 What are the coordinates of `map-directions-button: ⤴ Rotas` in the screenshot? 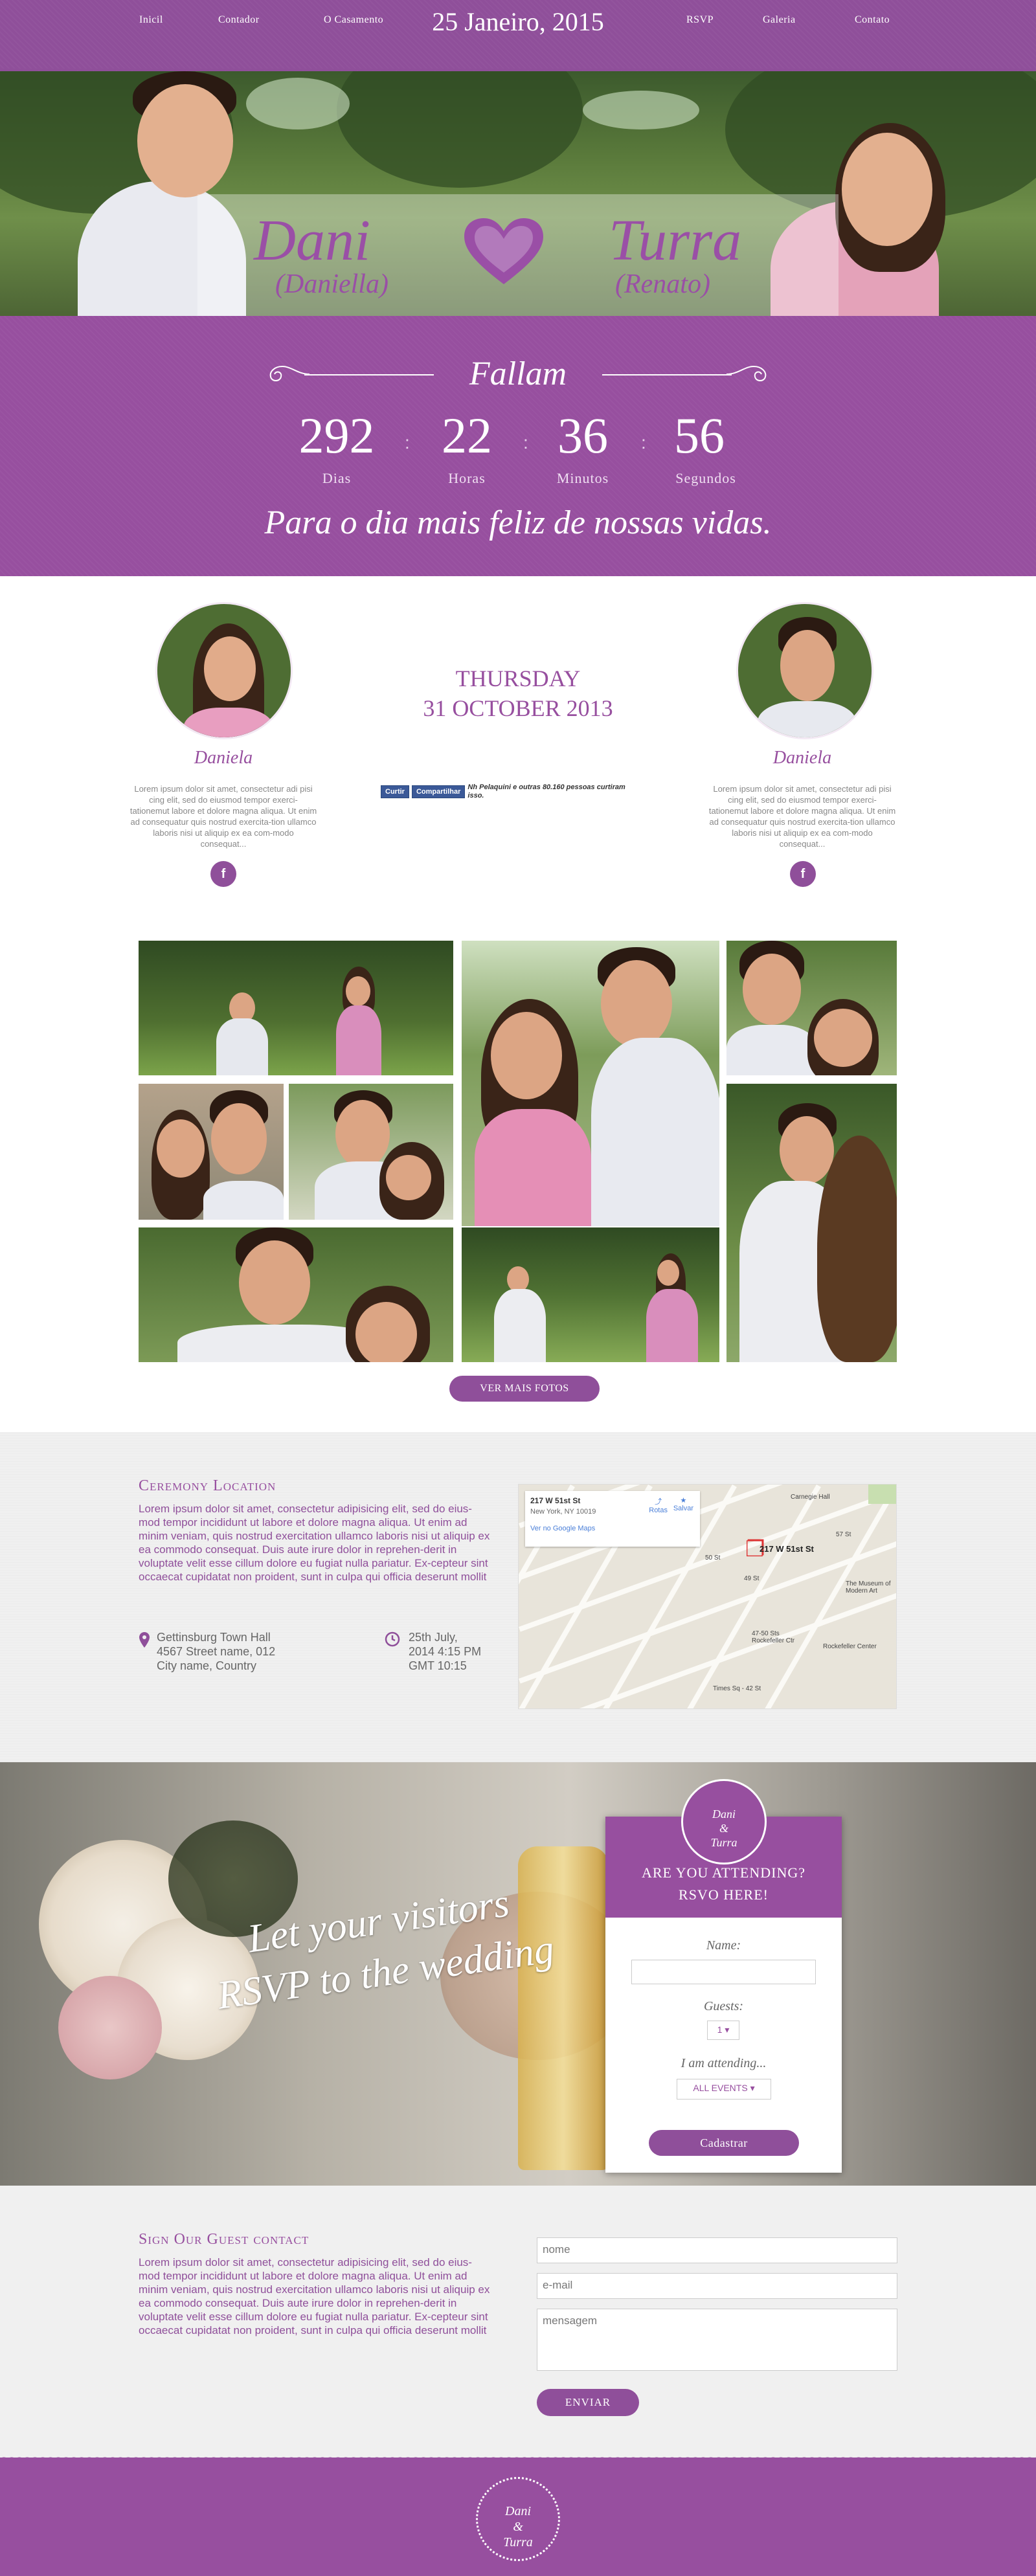 It's located at (658, 1505).